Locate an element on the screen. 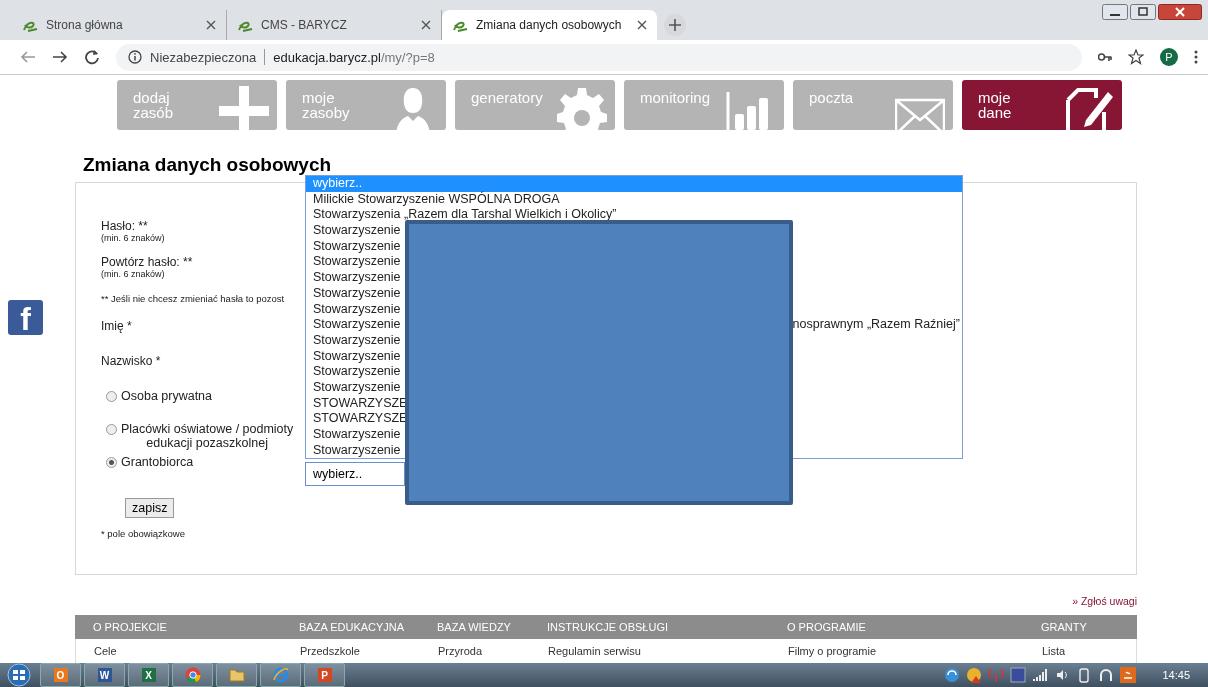 The height and width of the screenshot is (687, 1208). dropdown-option: Stowarzyszenia „Razem dla Tarshal Wielkich i Okolicy” is located at coordinates (465, 215).